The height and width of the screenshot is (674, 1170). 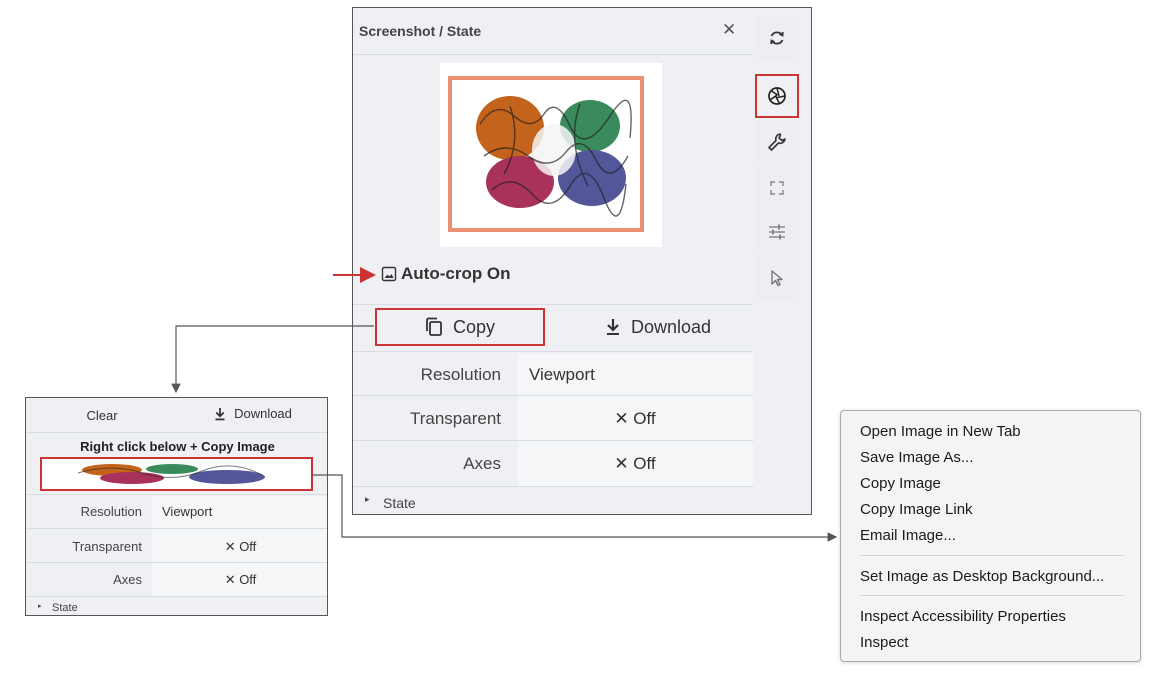 What do you see at coordinates (553, 31) in the screenshot?
I see `panel-header: Screenshot / State ✕` at bounding box center [553, 31].